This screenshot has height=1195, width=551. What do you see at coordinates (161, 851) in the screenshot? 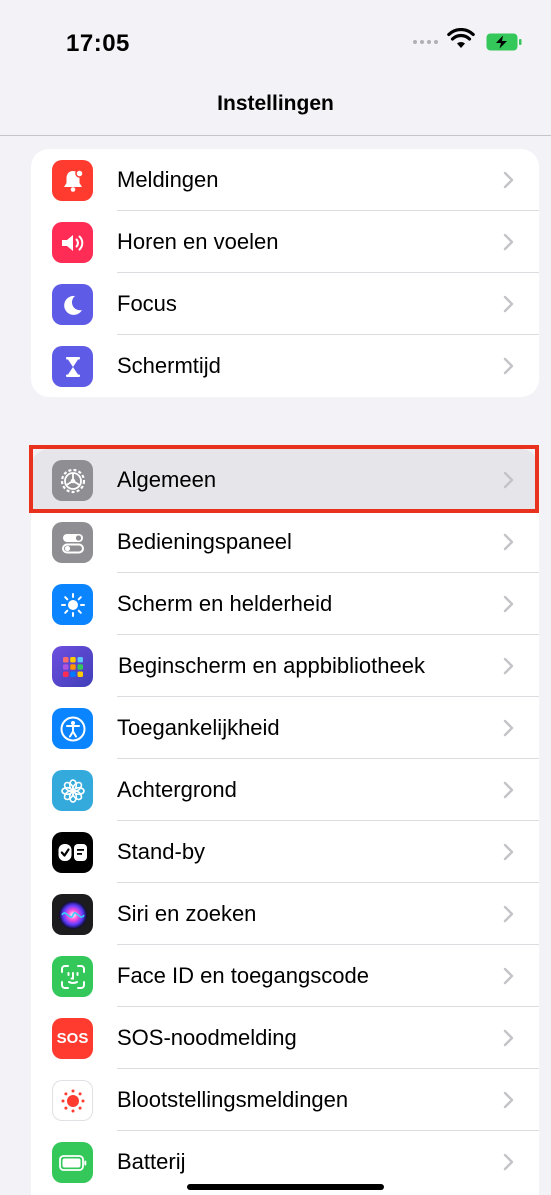
I see `settings-row-label: Stand-by` at bounding box center [161, 851].